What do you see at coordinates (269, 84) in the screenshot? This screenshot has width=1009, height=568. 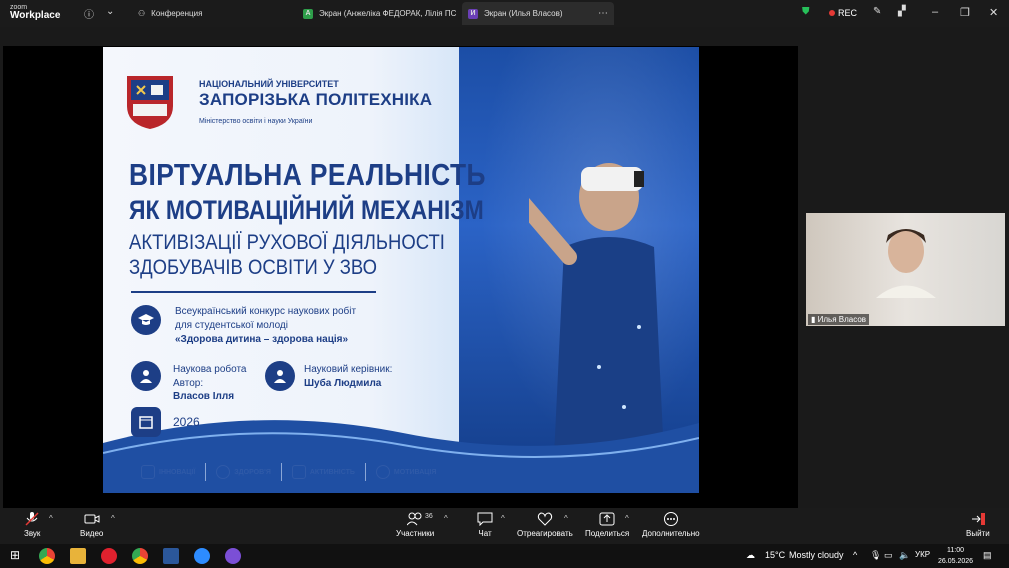 I see `university-line1: НАЦІОНАЛЬНИЙ УНІВЕРСИТЕТ` at bounding box center [269, 84].